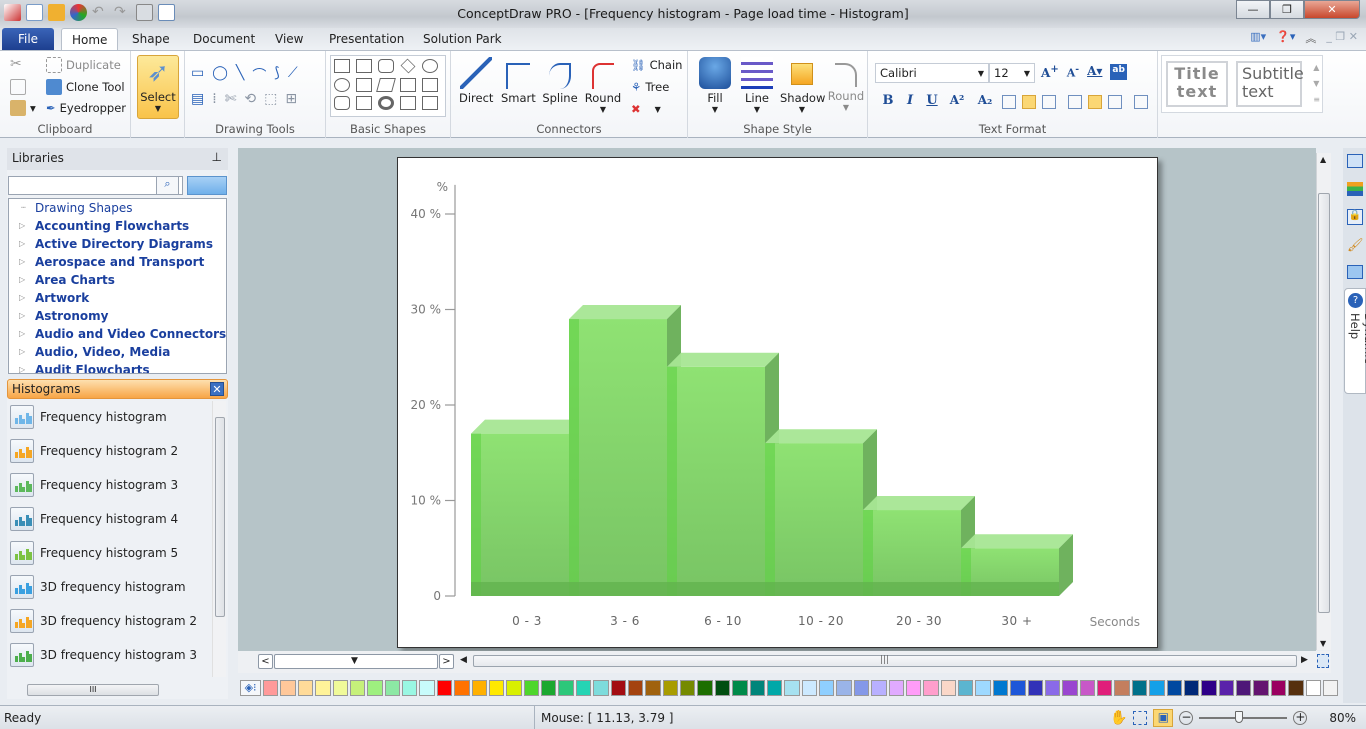  What do you see at coordinates (270, 99) in the screenshot?
I see `zoom-shape-icon: ⬚` at bounding box center [270, 99].